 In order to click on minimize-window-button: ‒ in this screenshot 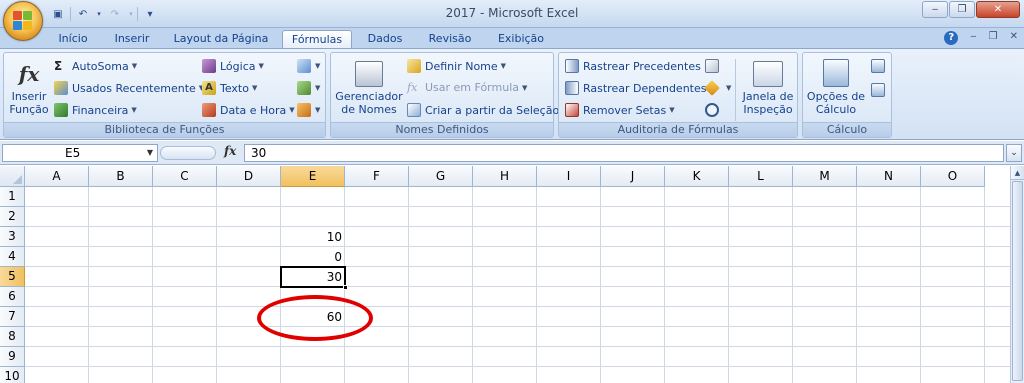, I will do `click(935, 9)`.